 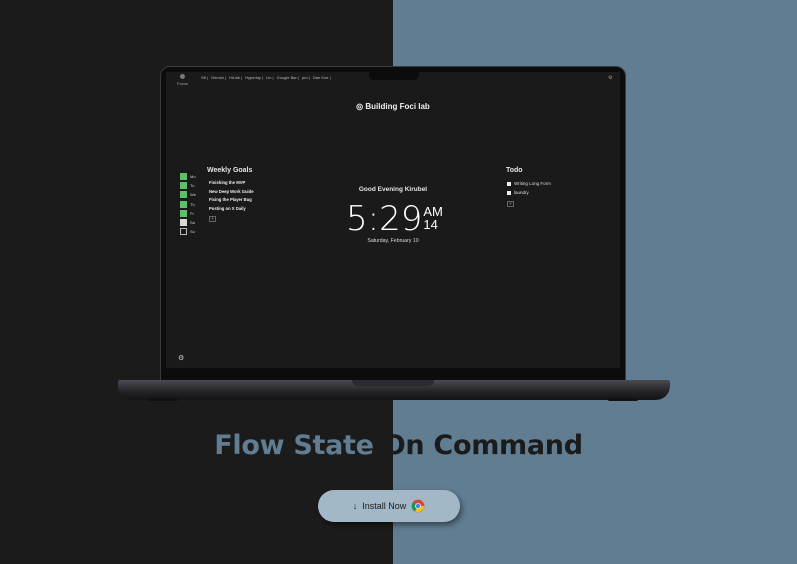 What do you see at coordinates (218, 77) in the screenshot?
I see `bookmark-link: Gemini |` at bounding box center [218, 77].